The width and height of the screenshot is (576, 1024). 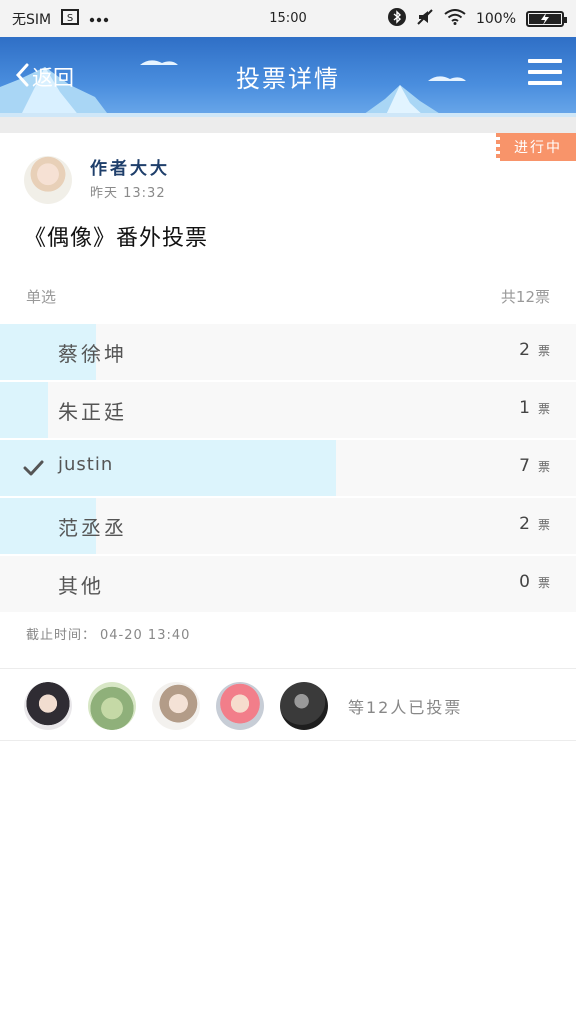 I want to click on voters-row: 等12人已投票, so click(x=243, y=706).